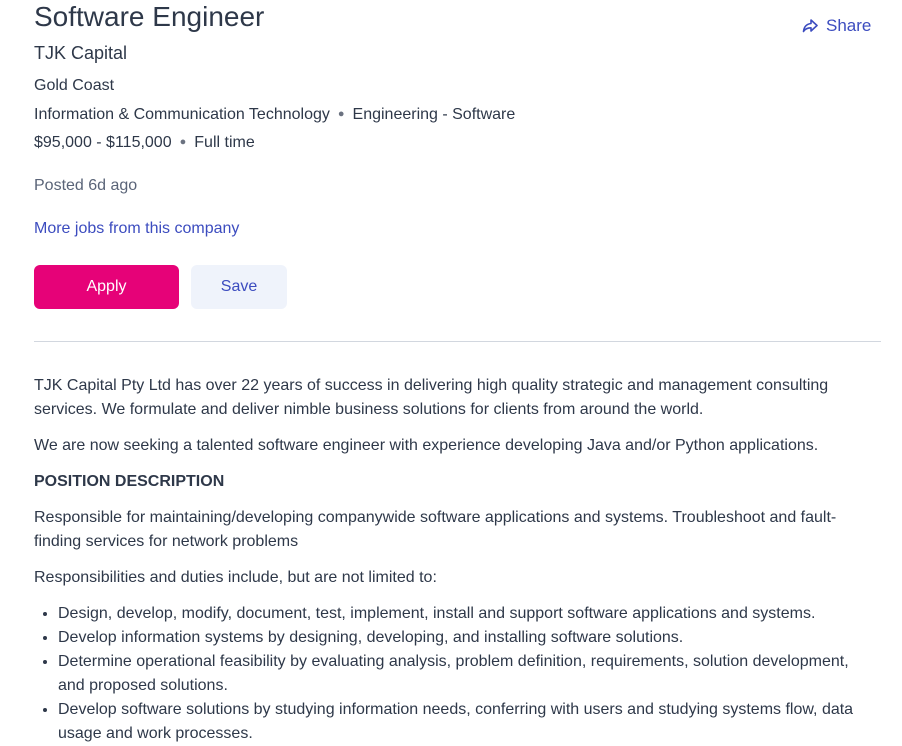  Describe the element at coordinates (129, 481) in the screenshot. I see `section-heading: POSITION DESCRIPTION` at that location.